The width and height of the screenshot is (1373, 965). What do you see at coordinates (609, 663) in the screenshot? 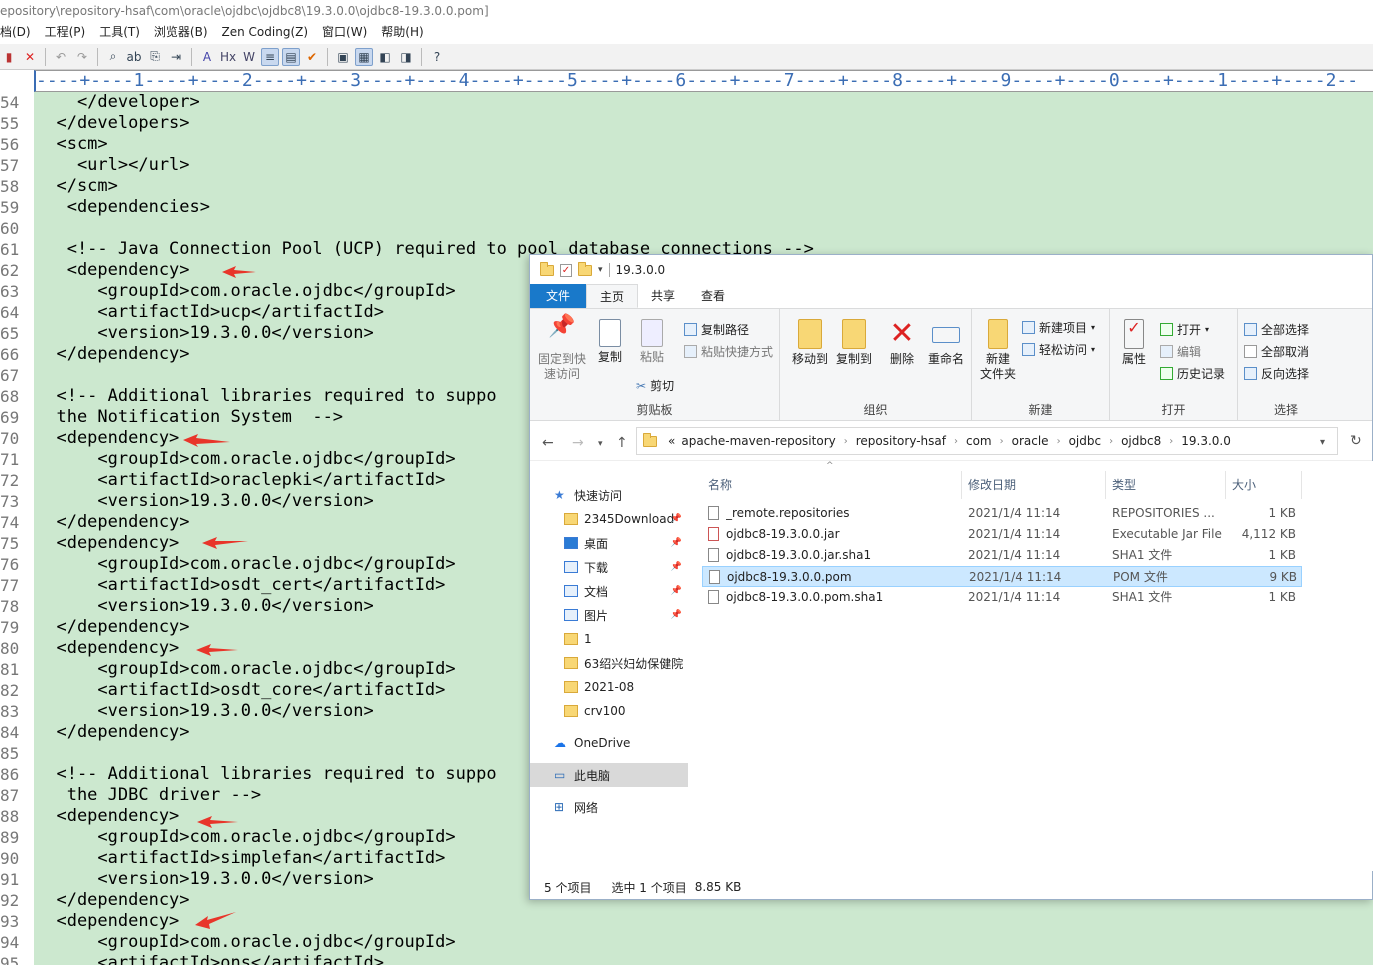
I see `sidebar-item: 63绍兴妇幼保健院` at bounding box center [609, 663].